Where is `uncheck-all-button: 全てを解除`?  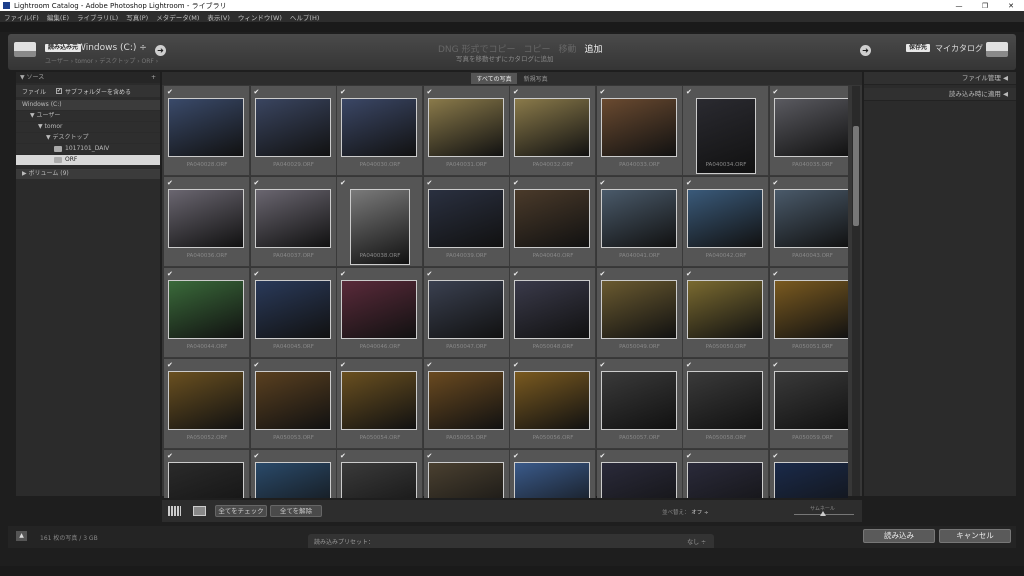 uncheck-all-button: 全てを解除 is located at coordinates (296, 511).